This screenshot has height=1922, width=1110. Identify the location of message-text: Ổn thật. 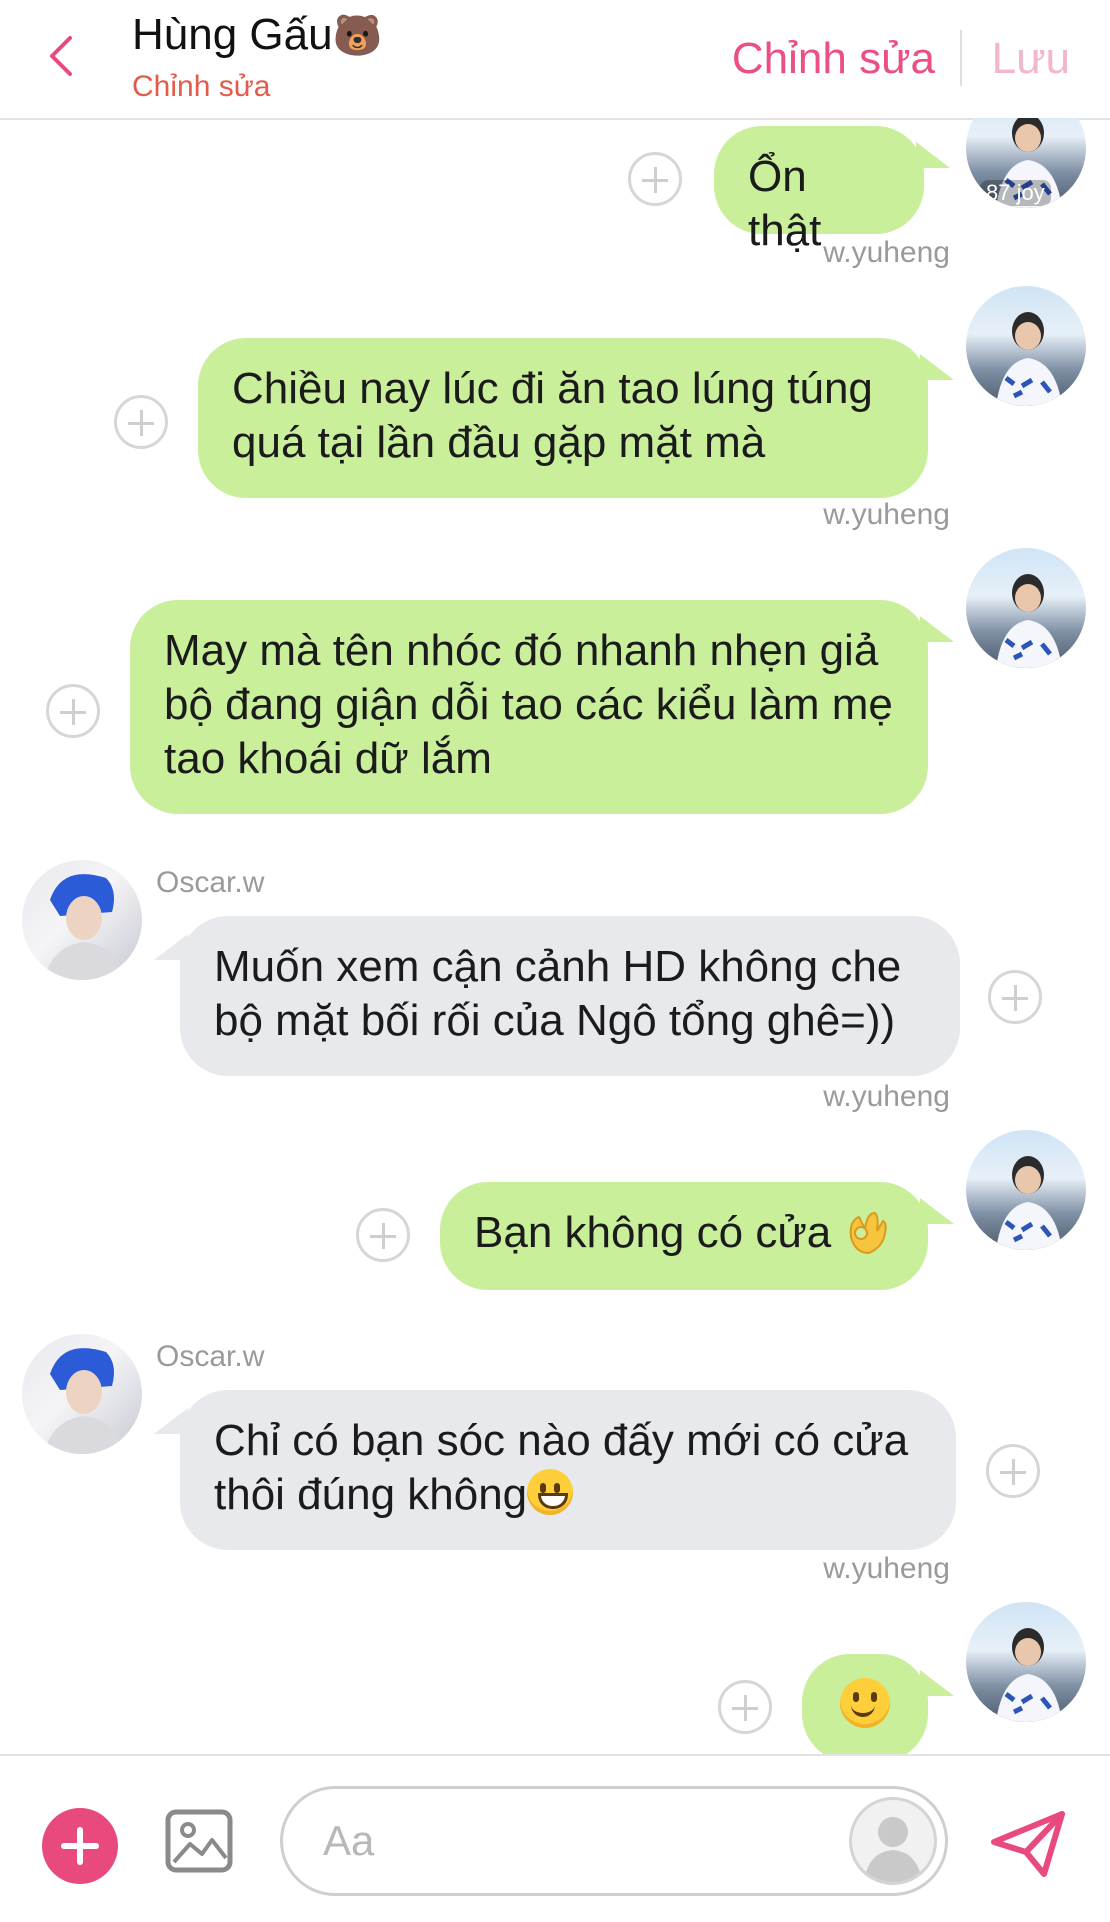
(785, 203).